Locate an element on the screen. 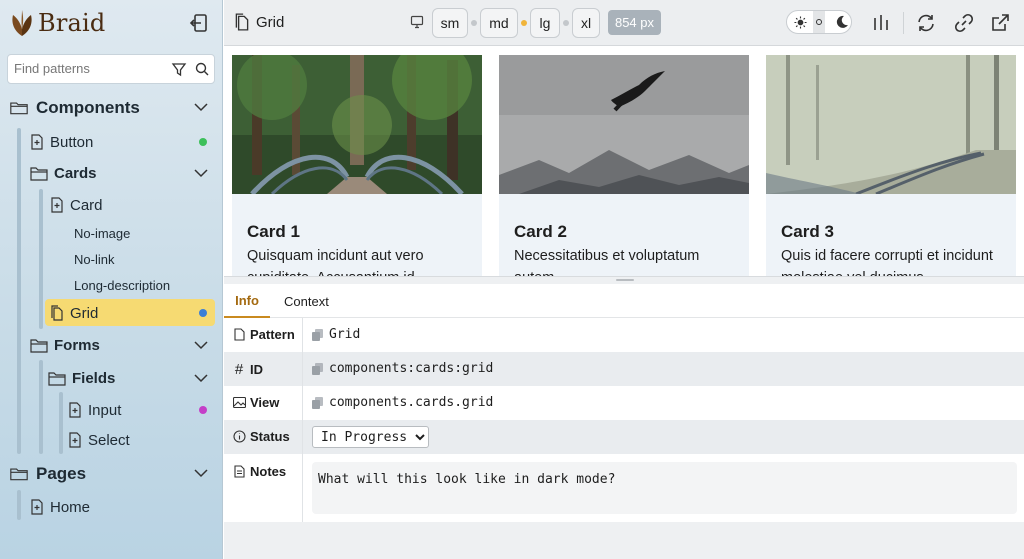 Image resolution: width=1024 pixels, height=559 pixels. info-label: Pattern is located at coordinates (263, 334).